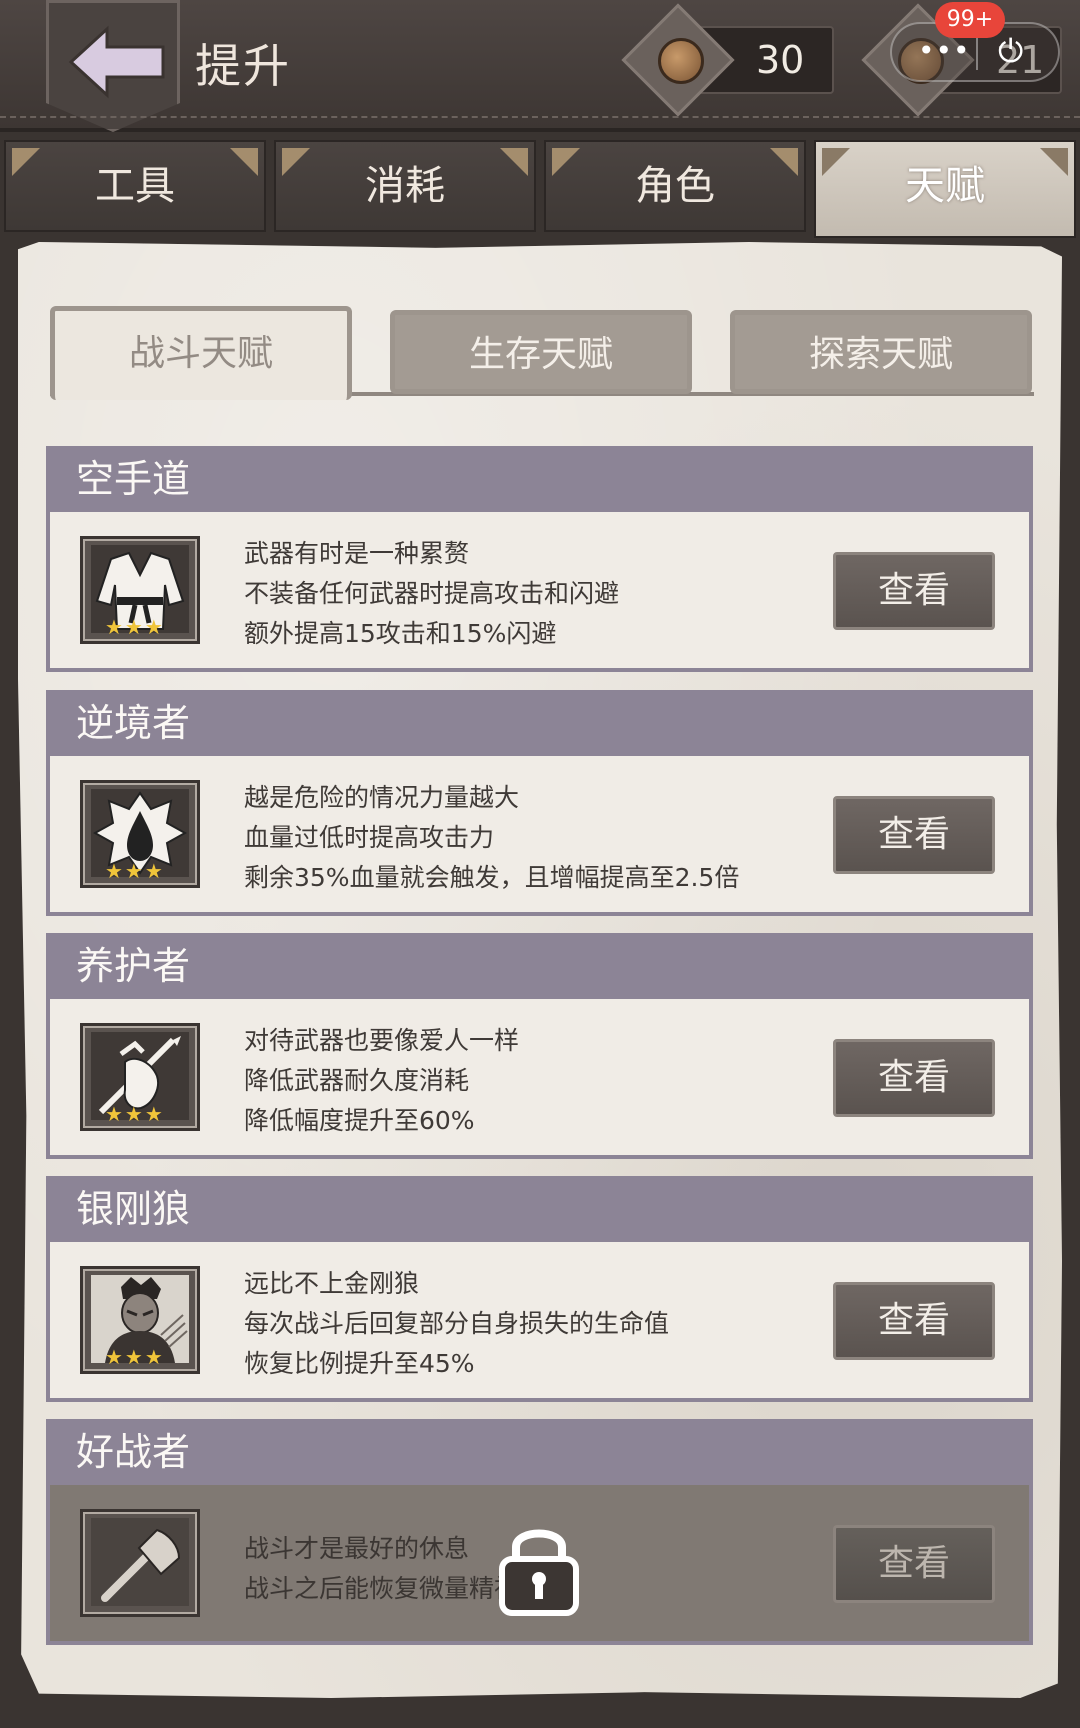  I want to click on talent-name: 好战者, so click(539, 1452).